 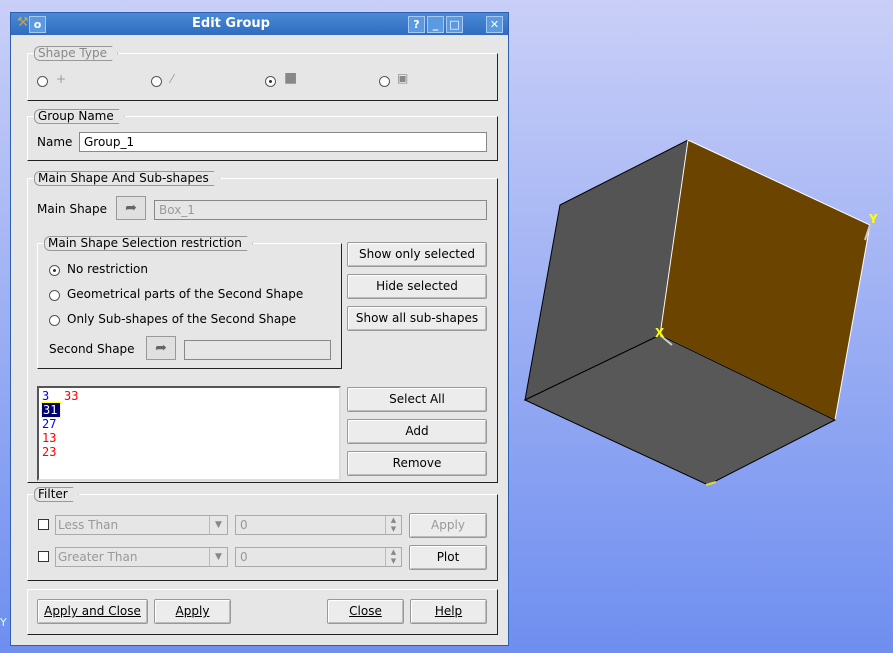 What do you see at coordinates (3, 622) in the screenshot?
I see `corner-axis-label: Y` at bounding box center [3, 622].